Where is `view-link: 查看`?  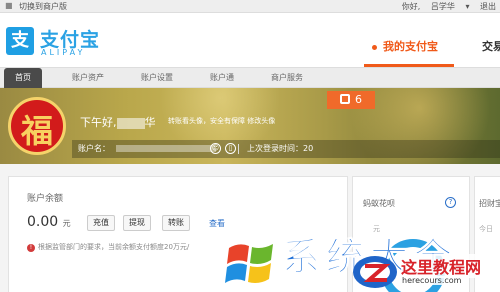
view-link: 查看 is located at coordinates (217, 223).